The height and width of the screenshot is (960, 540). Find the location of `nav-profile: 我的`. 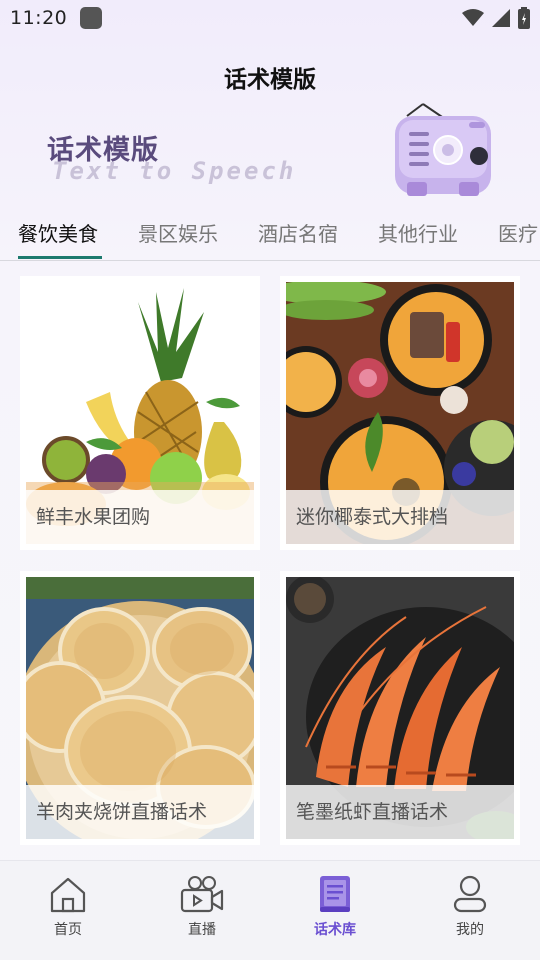

nav-profile: 我的 is located at coordinates (470, 907).